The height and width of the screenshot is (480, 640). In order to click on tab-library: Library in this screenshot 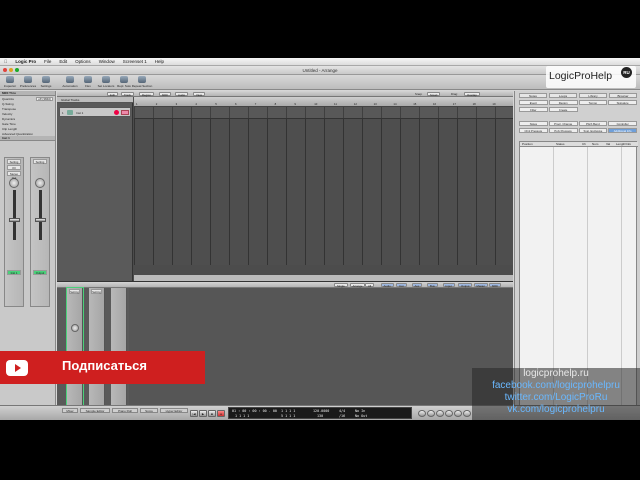, I will do `click(593, 95)`.